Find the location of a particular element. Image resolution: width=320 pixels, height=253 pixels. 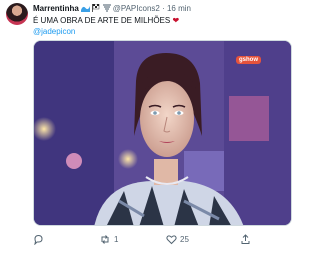

tweet-body: É UMA OBRA DE ARTE DE MILHÕES is located at coordinates (102, 20).